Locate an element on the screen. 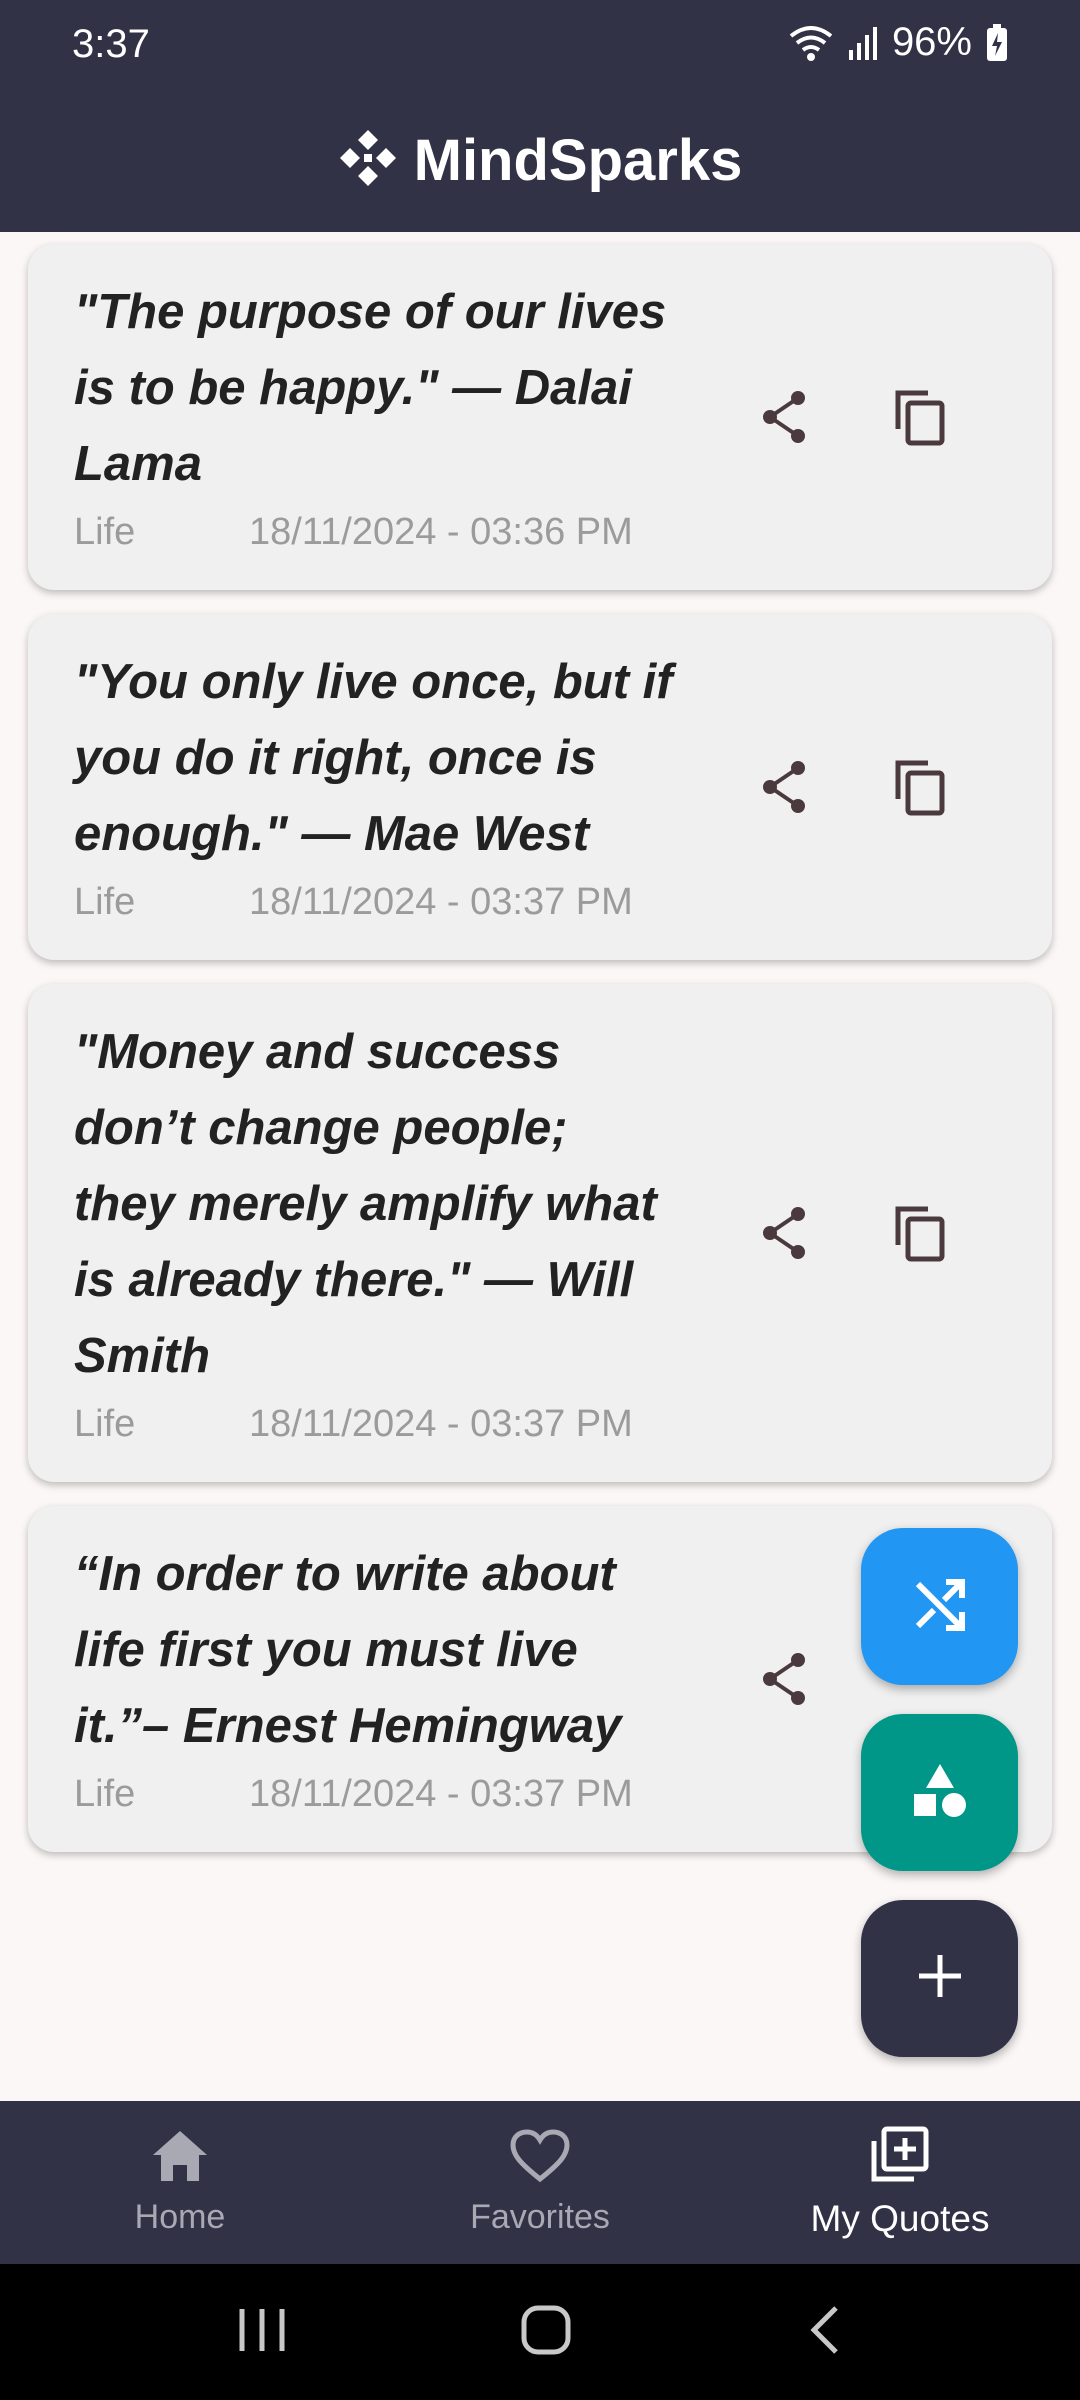 The image size is (1080, 2400). system-nav-bar is located at coordinates (540, 2332).